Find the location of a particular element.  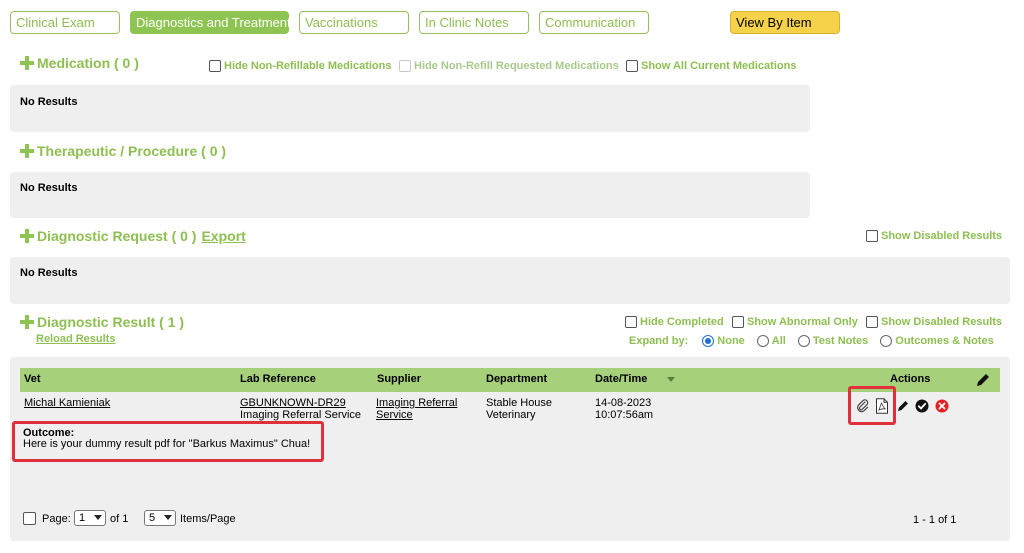

hide-non-refillable-label: Hide Non-Refillable Medications is located at coordinates (308, 66).